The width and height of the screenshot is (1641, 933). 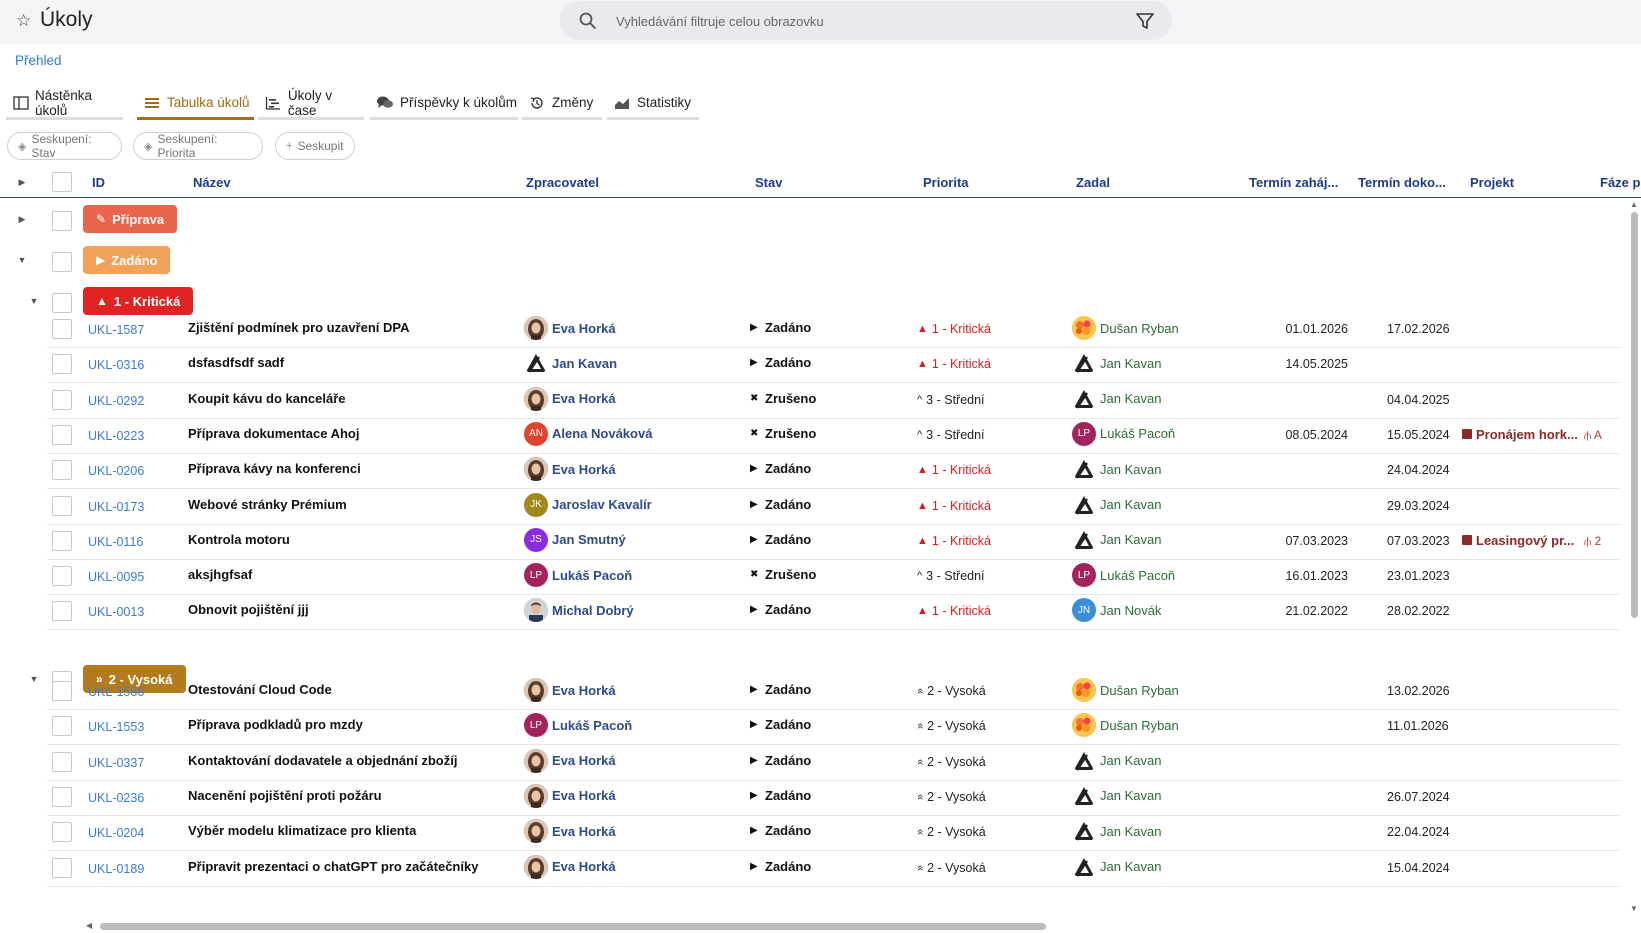 I want to click on task-id-link: UKL-1553, so click(x=116, y=727).